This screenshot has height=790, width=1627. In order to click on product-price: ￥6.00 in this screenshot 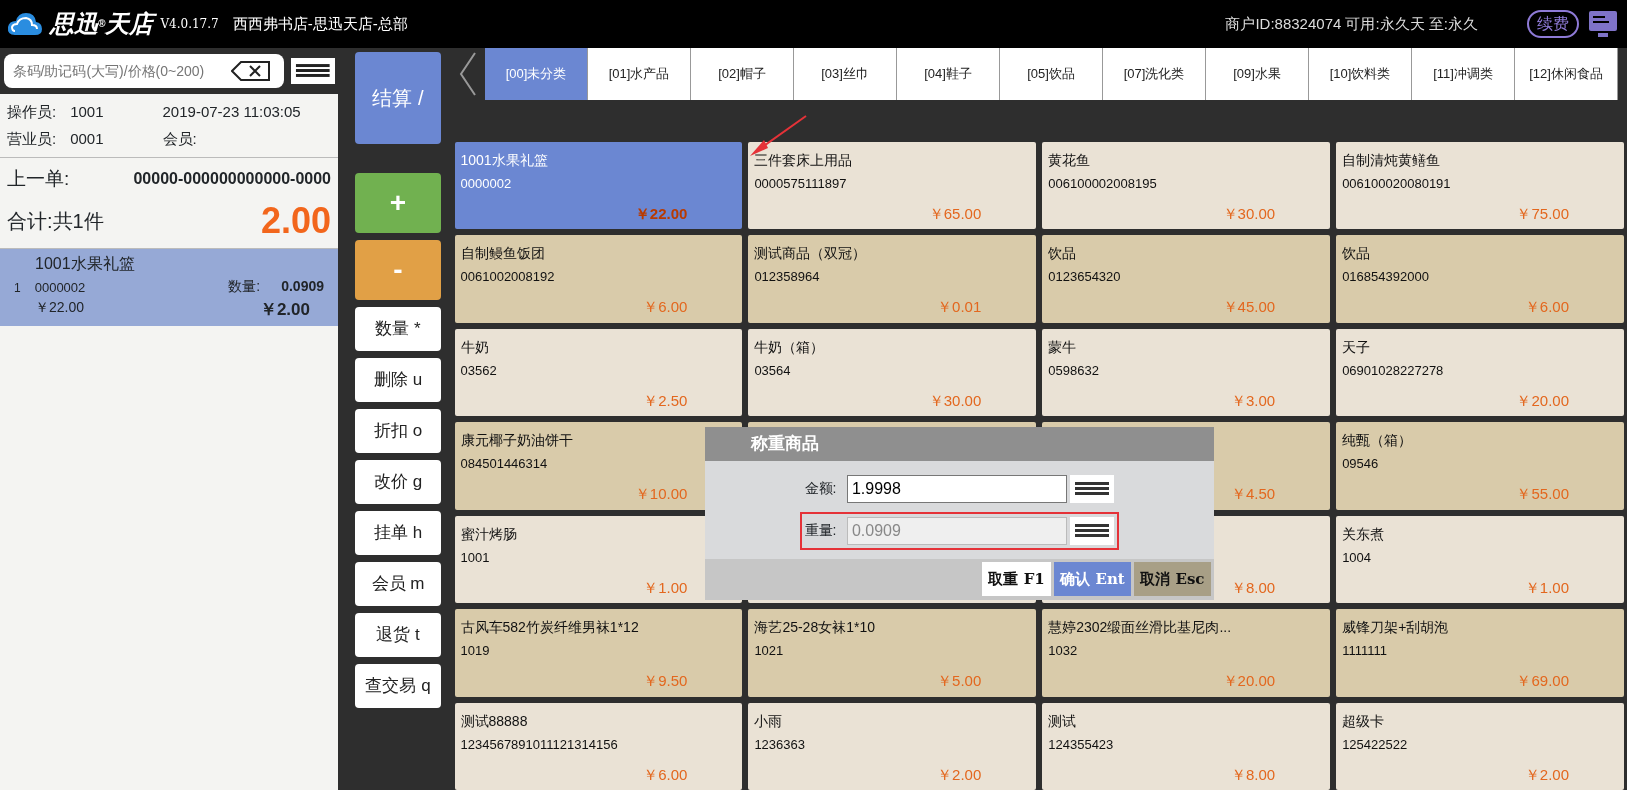, I will do `click(665, 774)`.